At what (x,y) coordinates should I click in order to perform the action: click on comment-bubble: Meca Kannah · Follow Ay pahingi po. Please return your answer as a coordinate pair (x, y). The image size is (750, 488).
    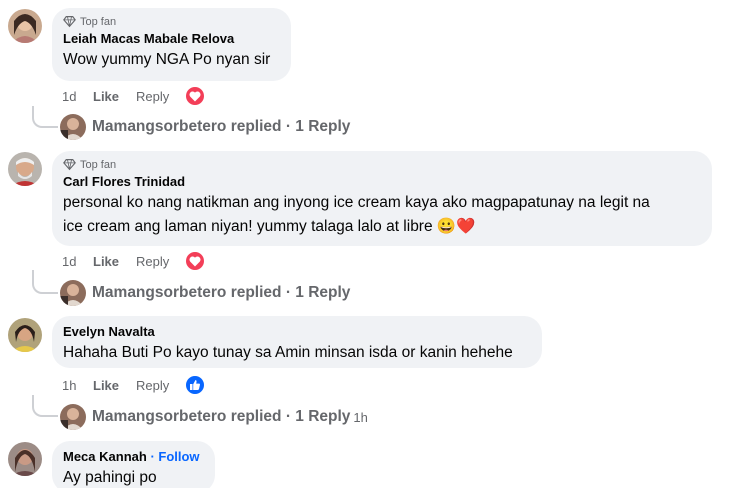
    Looking at the image, I should click on (133, 464).